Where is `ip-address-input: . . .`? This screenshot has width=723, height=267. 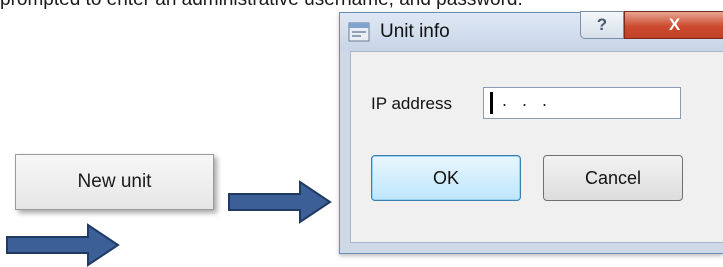 ip-address-input: . . . is located at coordinates (582, 103).